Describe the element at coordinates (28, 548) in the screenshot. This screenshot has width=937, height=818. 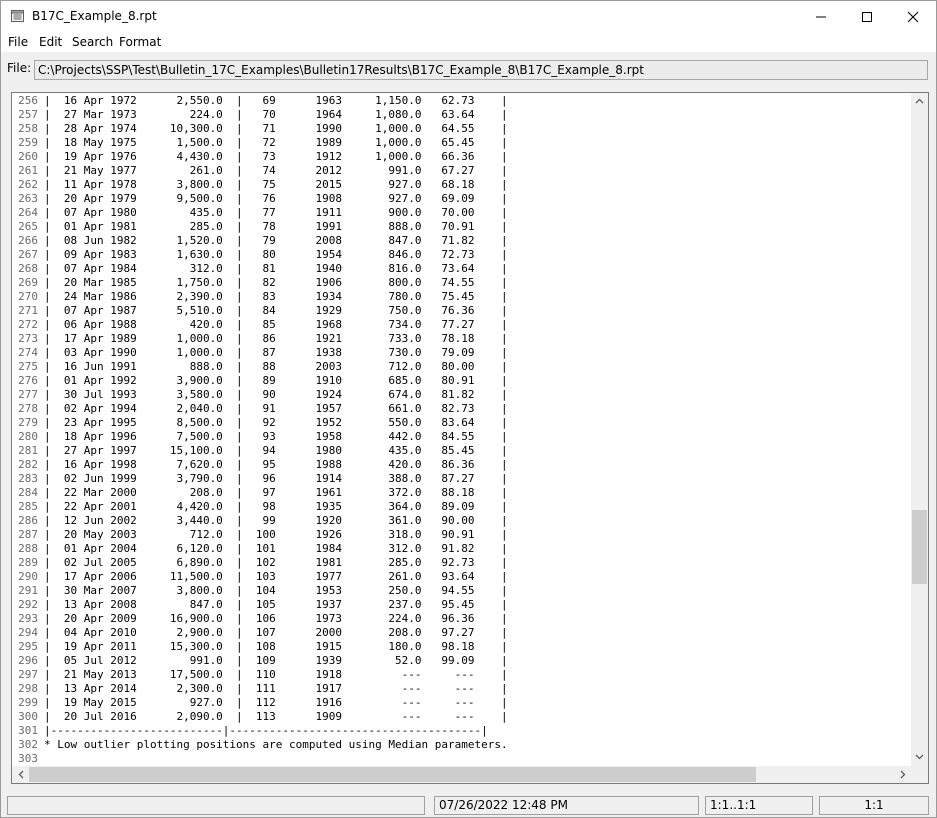
I see `line-number: 288` at that location.